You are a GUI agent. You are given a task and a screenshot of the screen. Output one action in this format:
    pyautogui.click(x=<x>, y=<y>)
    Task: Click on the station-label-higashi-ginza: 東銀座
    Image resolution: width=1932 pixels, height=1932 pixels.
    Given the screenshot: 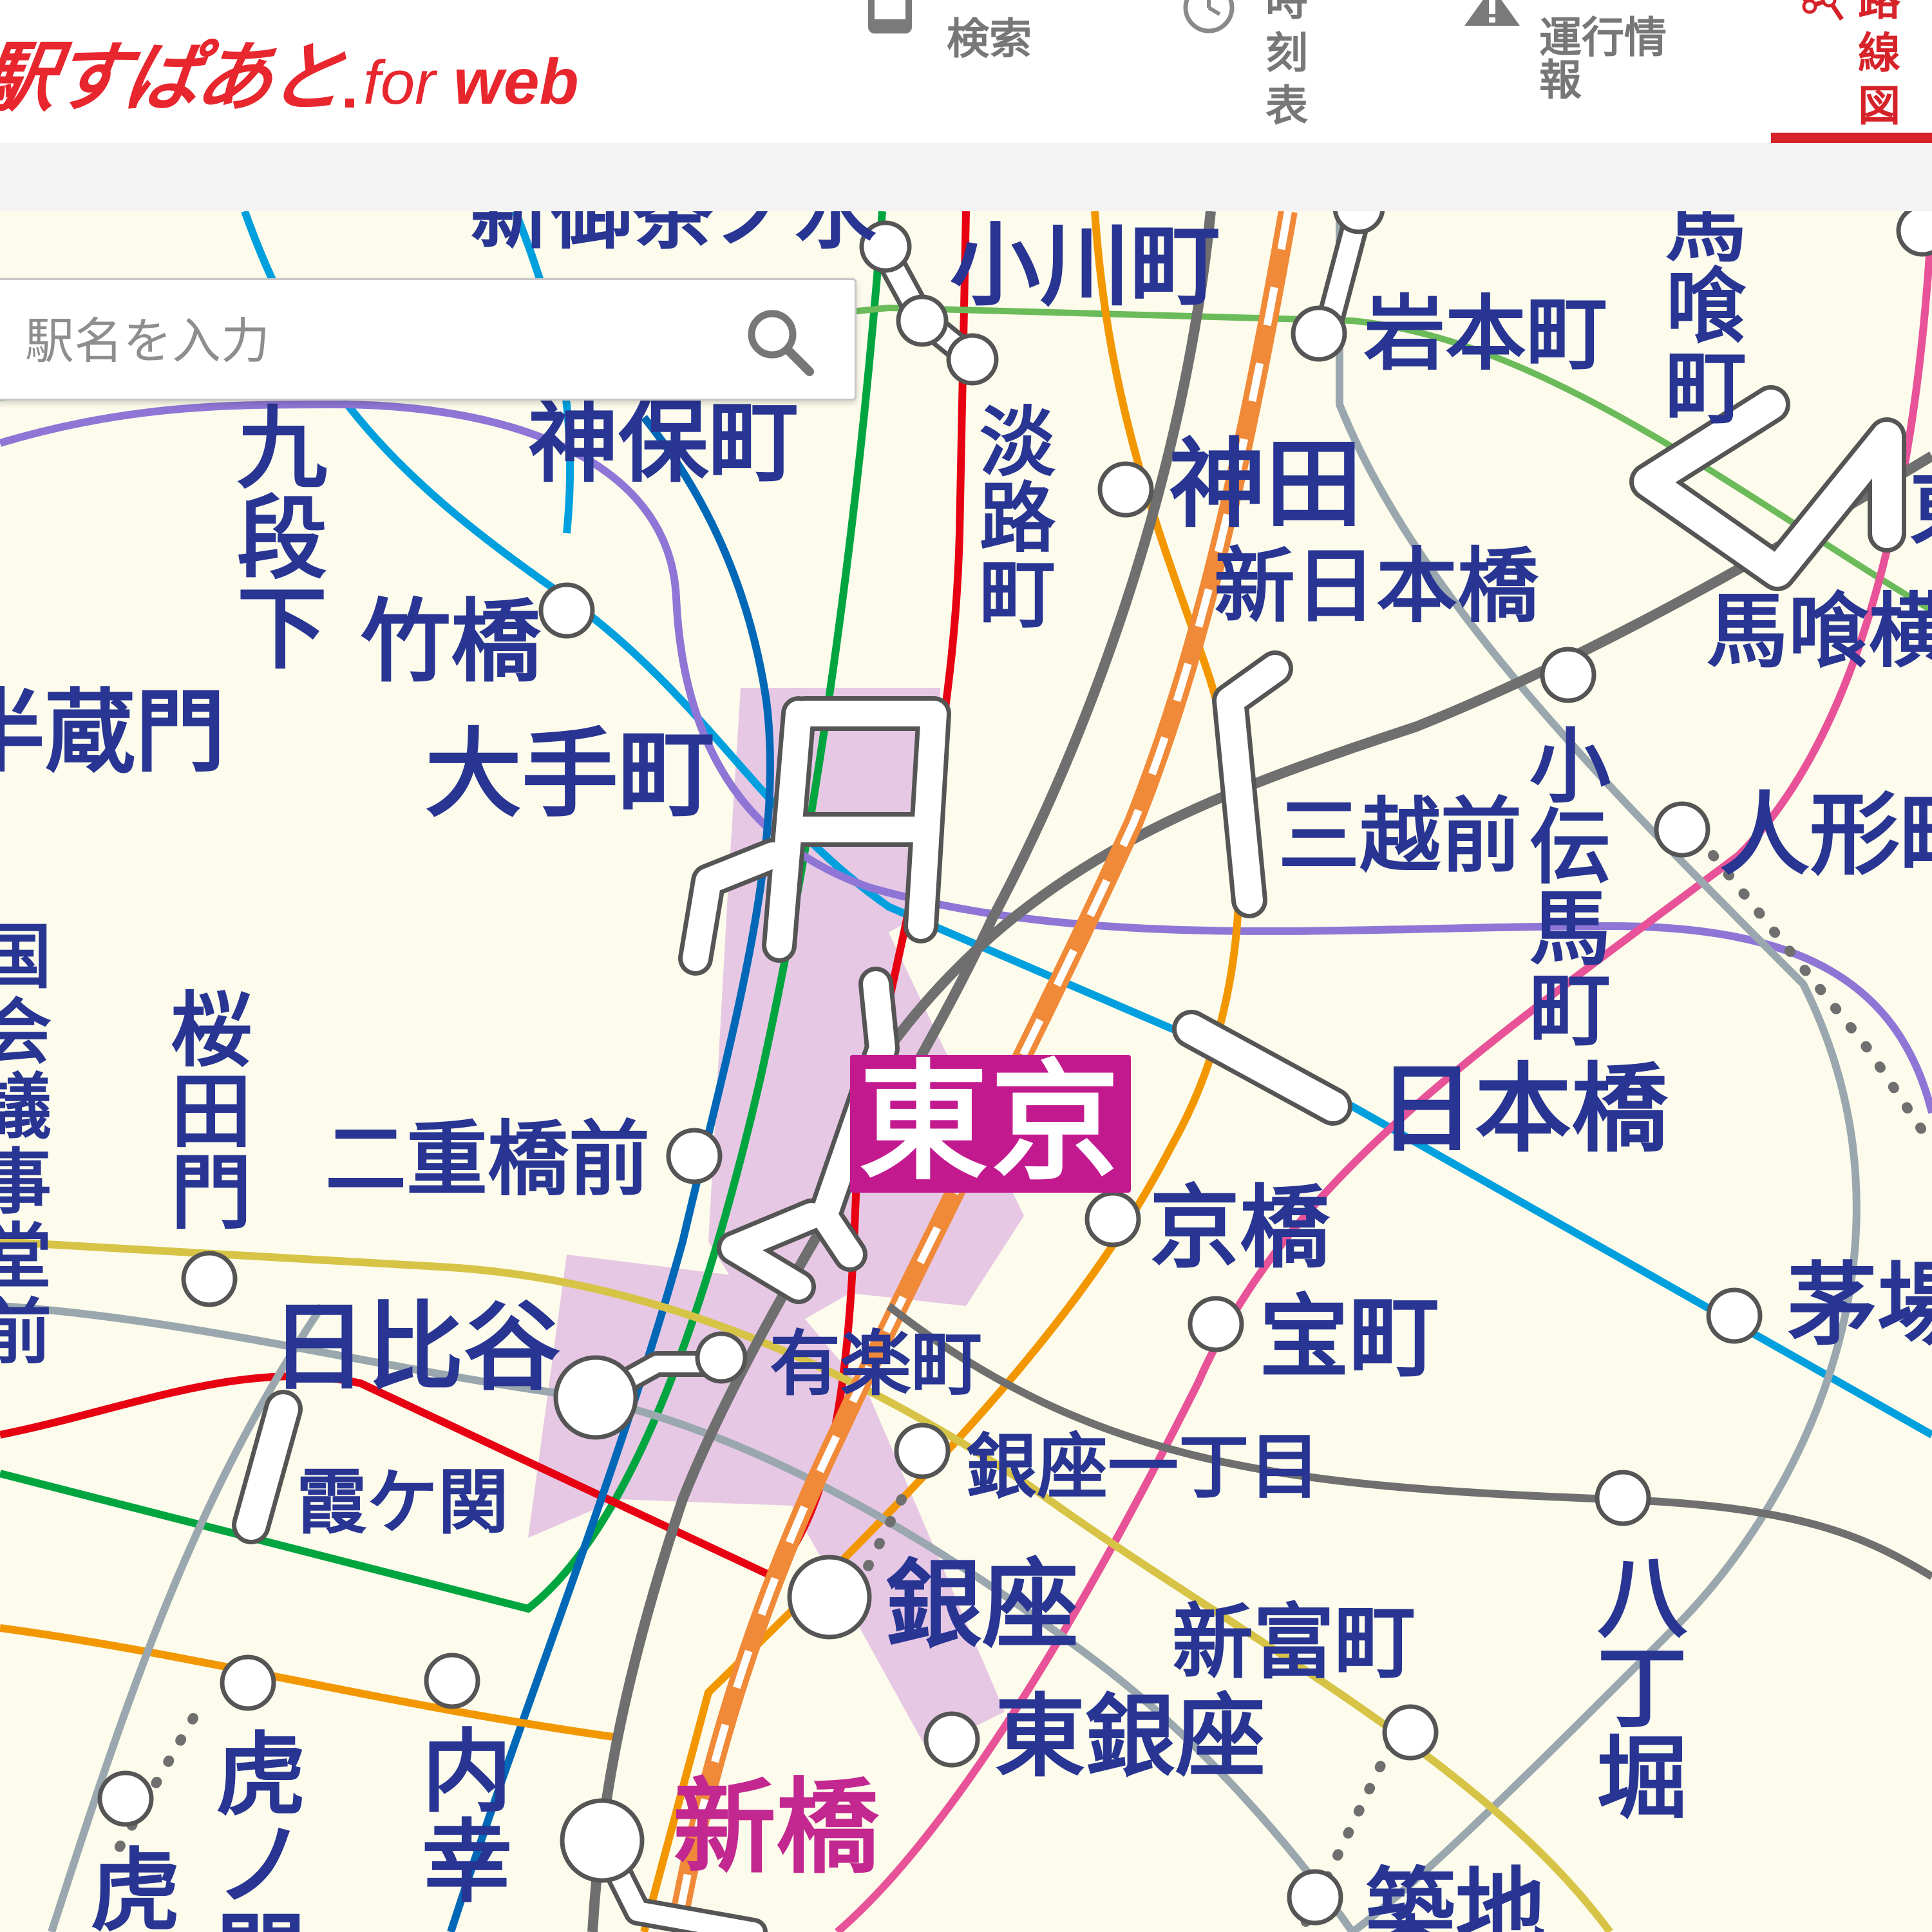 What is the action you would take?
    pyautogui.click(x=1130, y=1737)
    